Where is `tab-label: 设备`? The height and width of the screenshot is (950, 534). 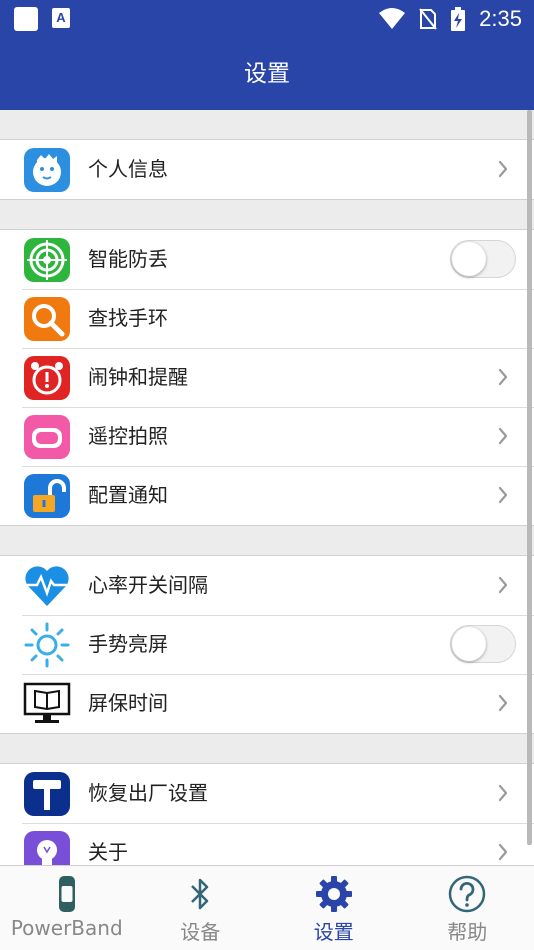
tab-label: 设备 is located at coordinates (201, 930).